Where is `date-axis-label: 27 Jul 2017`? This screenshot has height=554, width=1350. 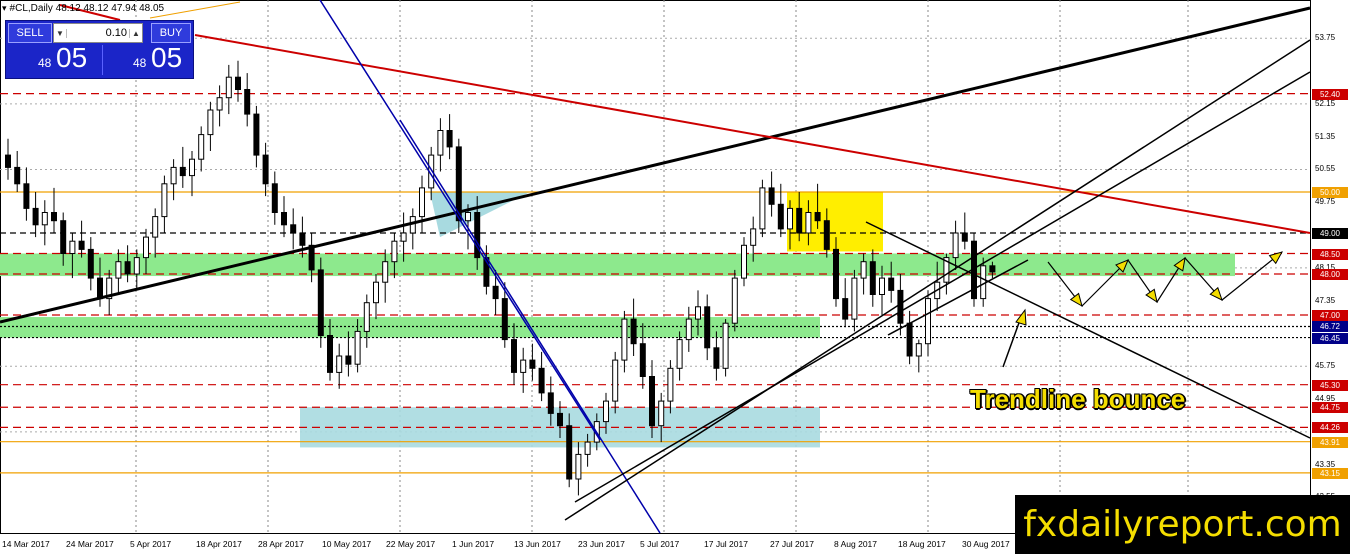
date-axis-label: 27 Jul 2017 is located at coordinates (792, 544).